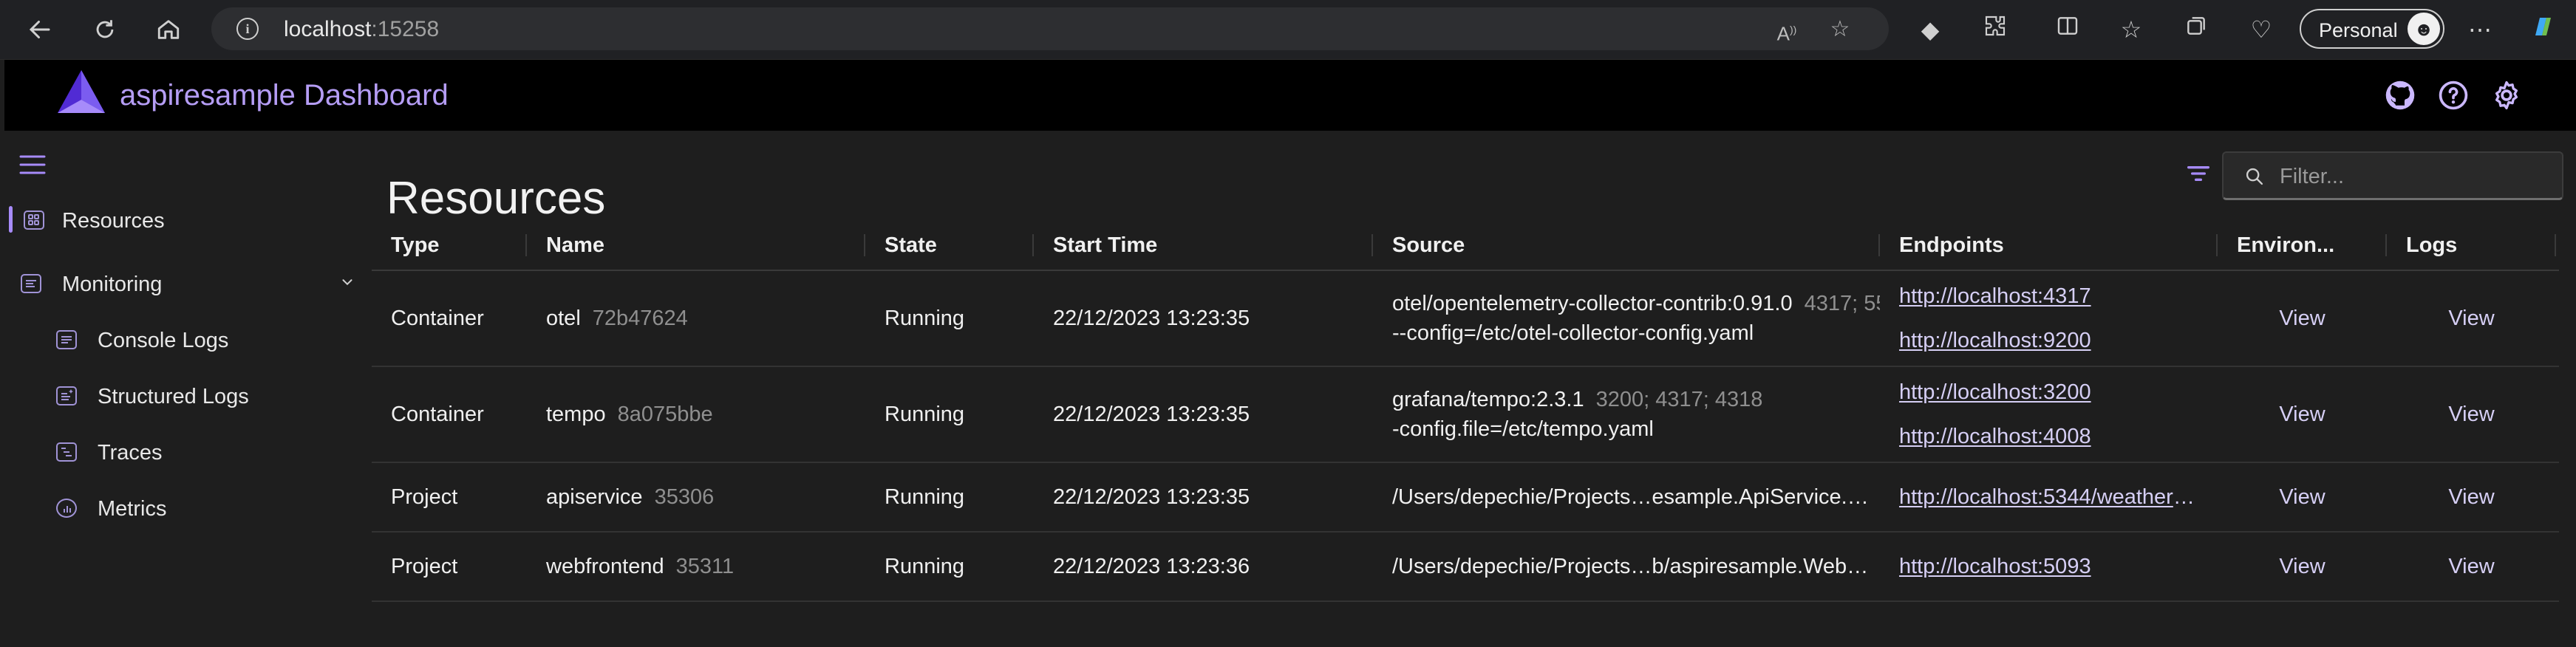 Image resolution: width=2576 pixels, height=647 pixels. Describe the element at coordinates (1995, 392) in the screenshot. I see `endpoint-link: http://localhost:3200` at that location.